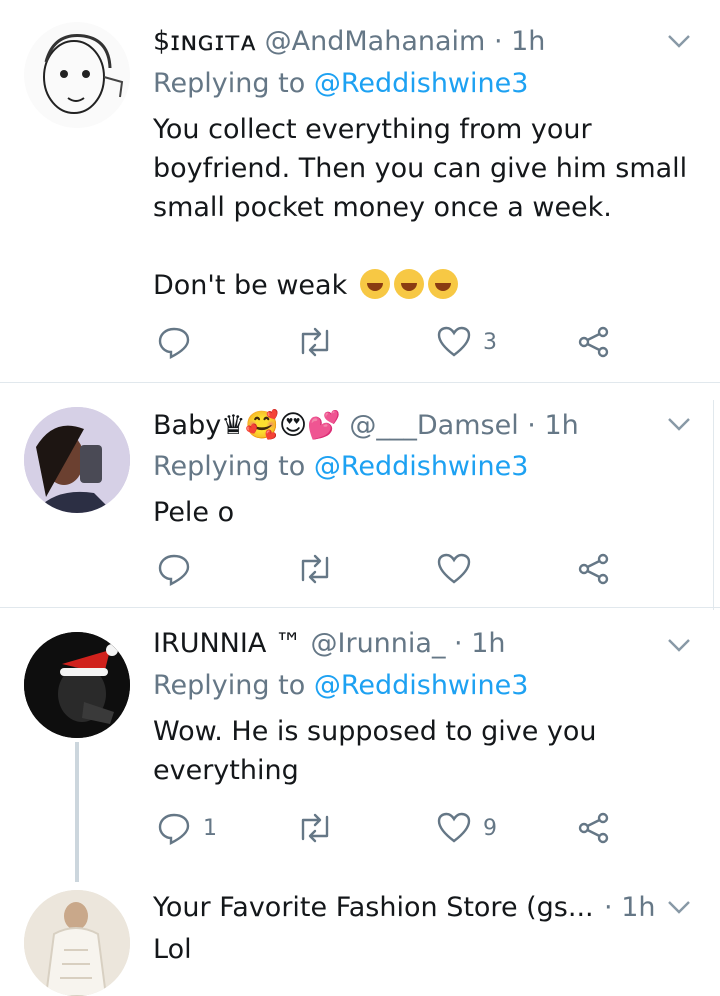  I want to click on user-handle: @___Damsel, so click(433, 425).